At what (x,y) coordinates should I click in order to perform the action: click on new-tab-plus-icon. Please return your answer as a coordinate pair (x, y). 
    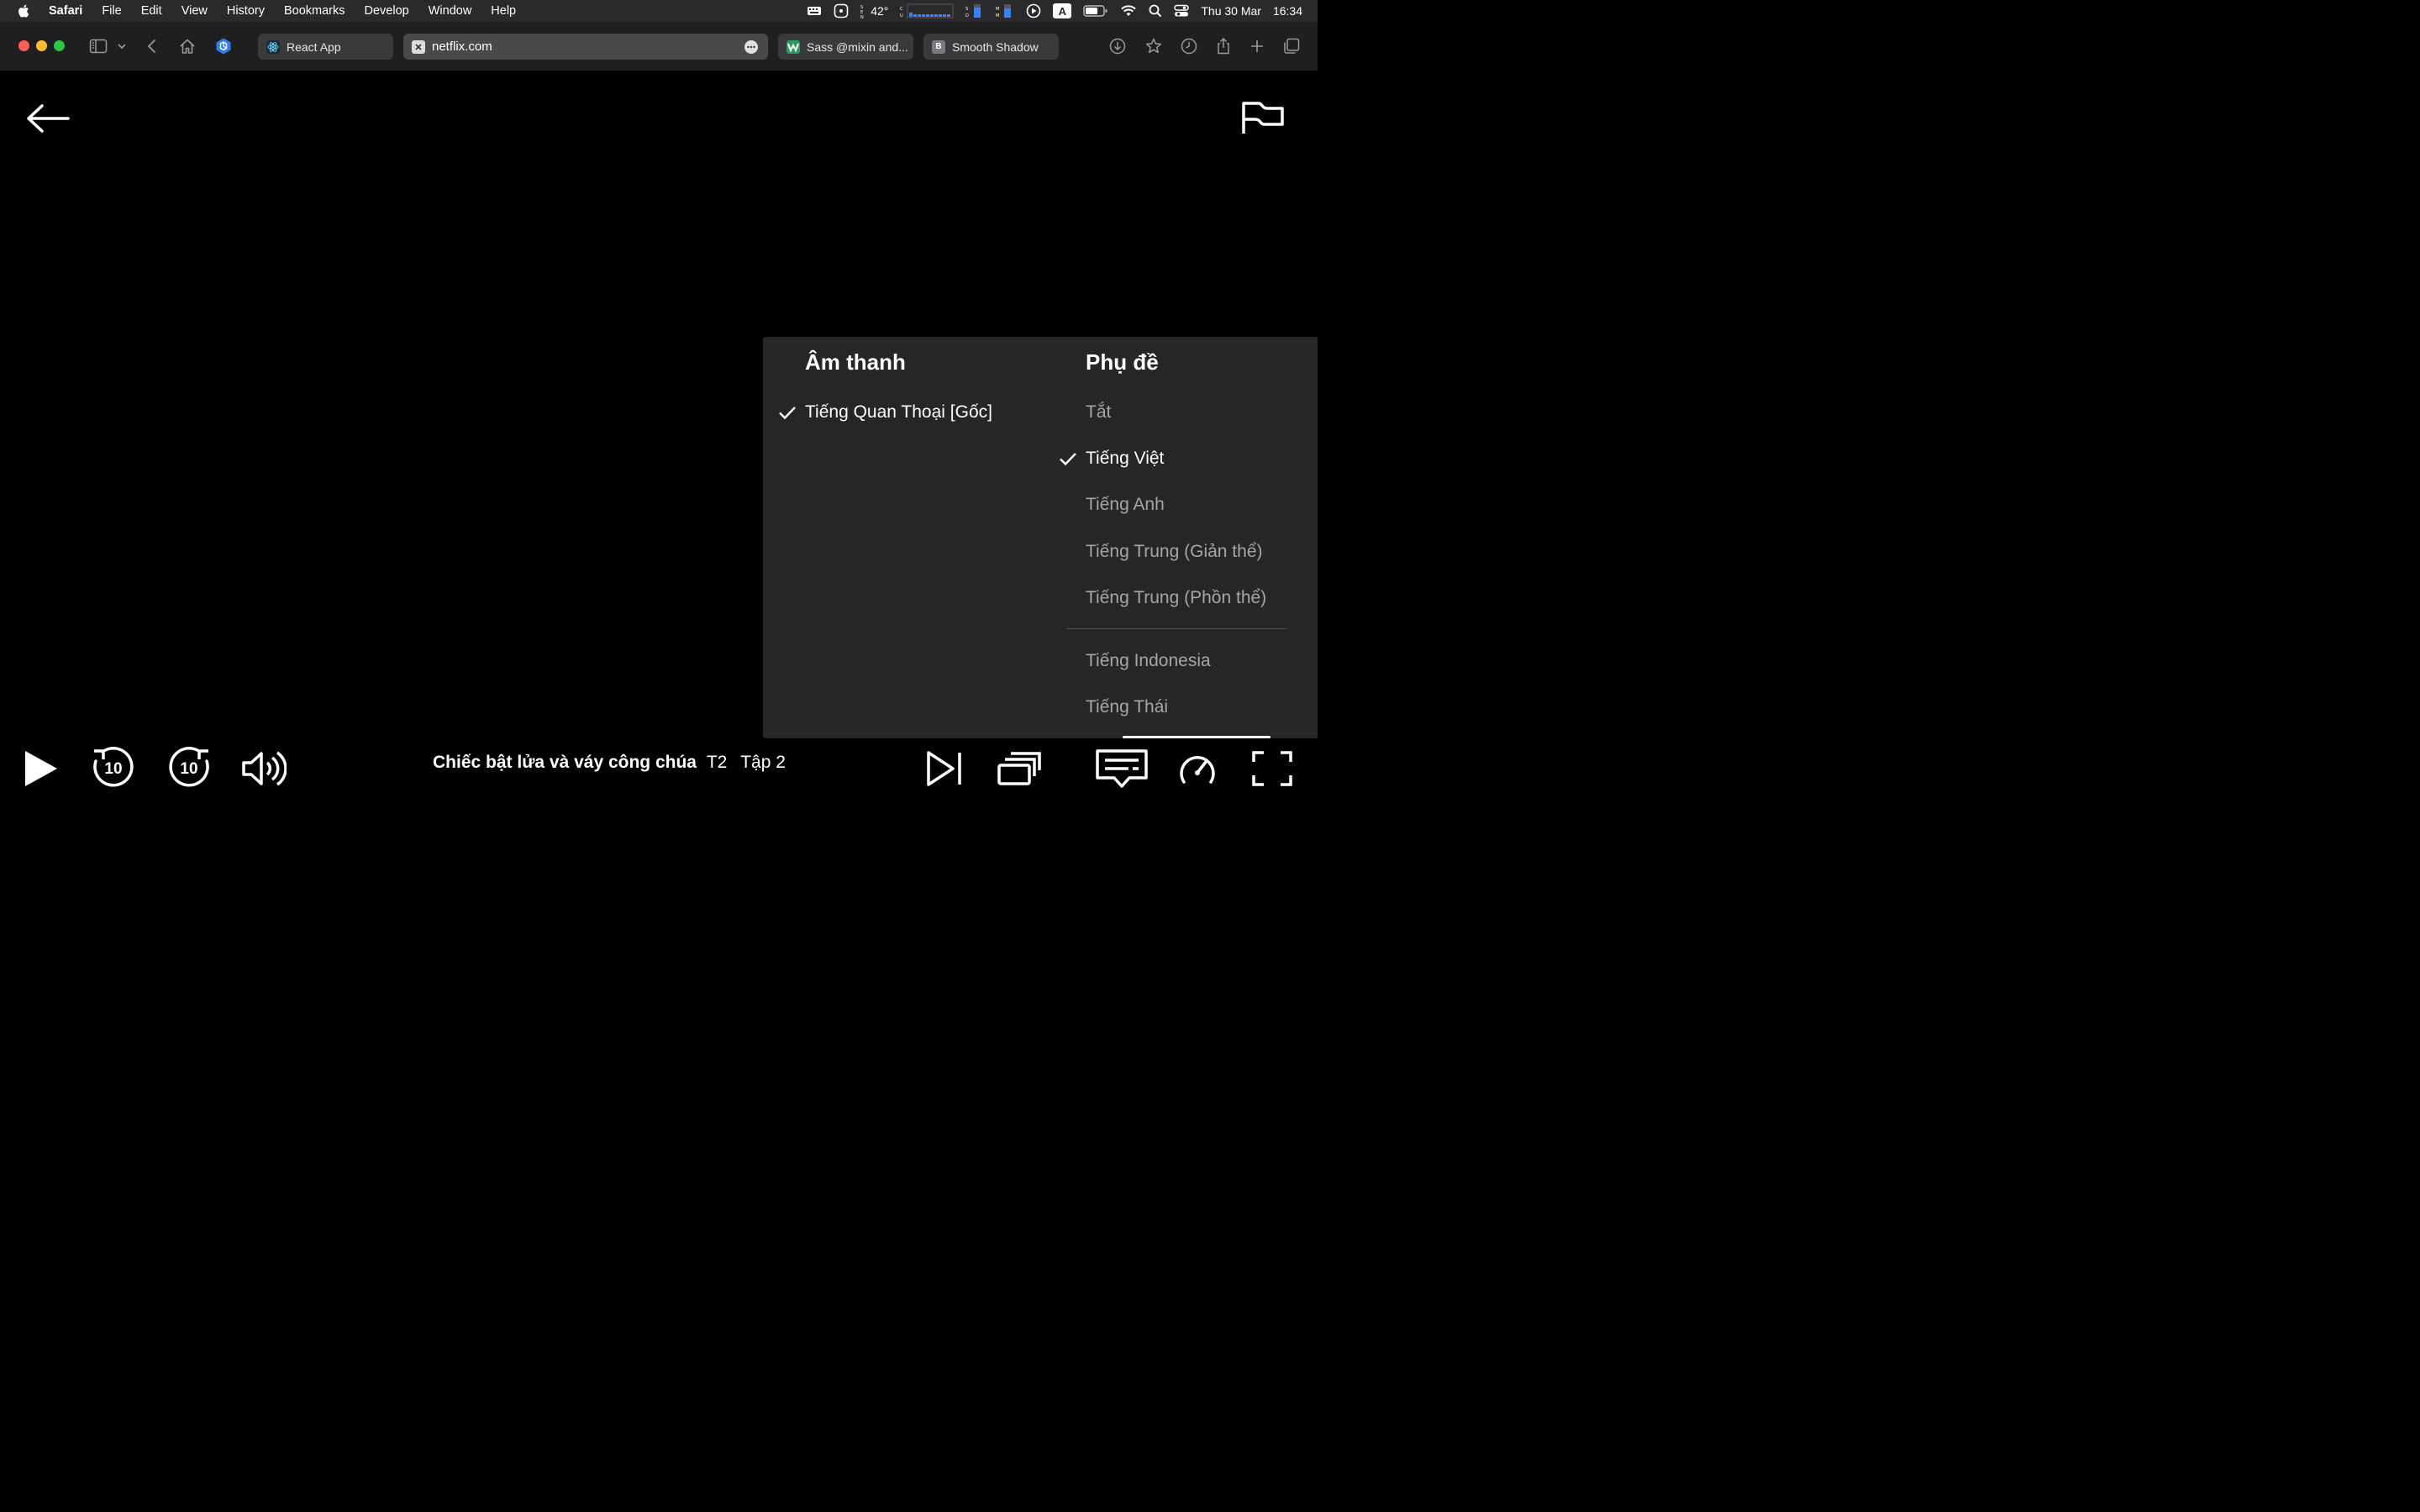
    Looking at the image, I should click on (1257, 46).